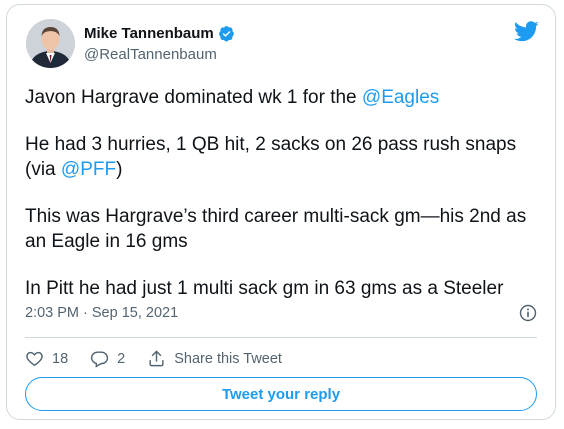 The image size is (564, 429). I want to click on like-button: 18, so click(46, 358).